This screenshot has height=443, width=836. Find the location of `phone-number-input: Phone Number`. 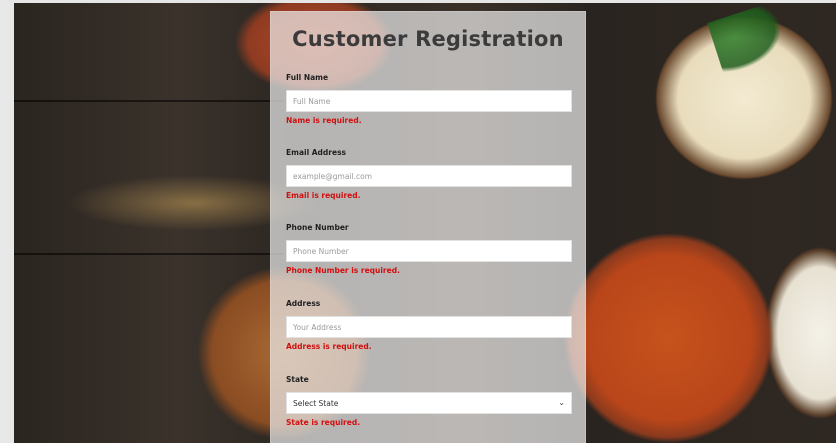

phone-number-input: Phone Number is located at coordinates (429, 251).